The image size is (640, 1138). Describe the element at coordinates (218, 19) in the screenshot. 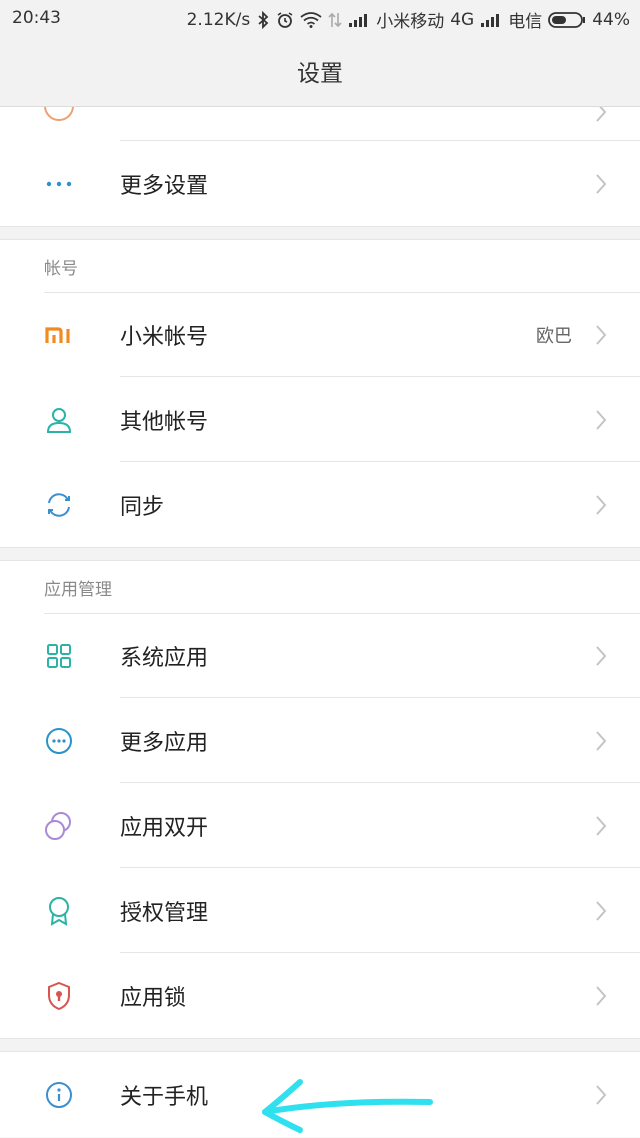

I see `network-speed: 2.12K/s` at that location.